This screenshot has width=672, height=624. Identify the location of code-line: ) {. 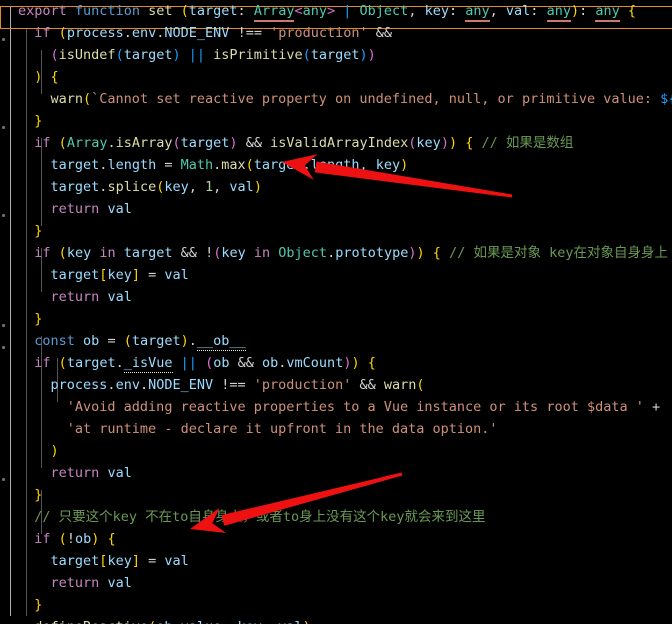
(336, 77).